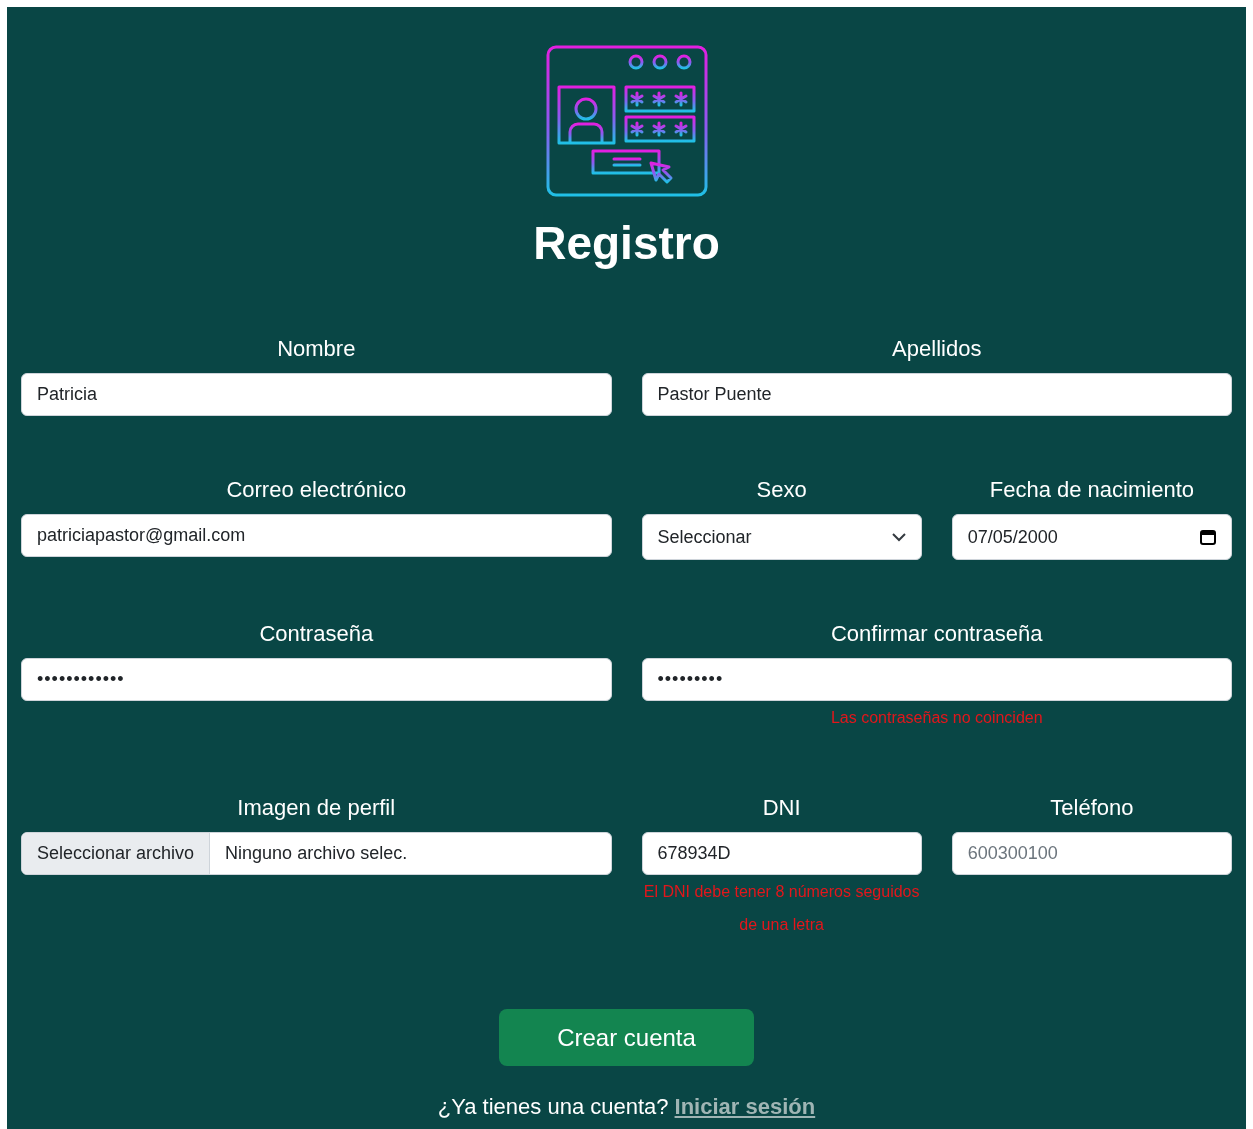 The width and height of the screenshot is (1253, 1129). I want to click on calendar-icon, so click(1208, 537).